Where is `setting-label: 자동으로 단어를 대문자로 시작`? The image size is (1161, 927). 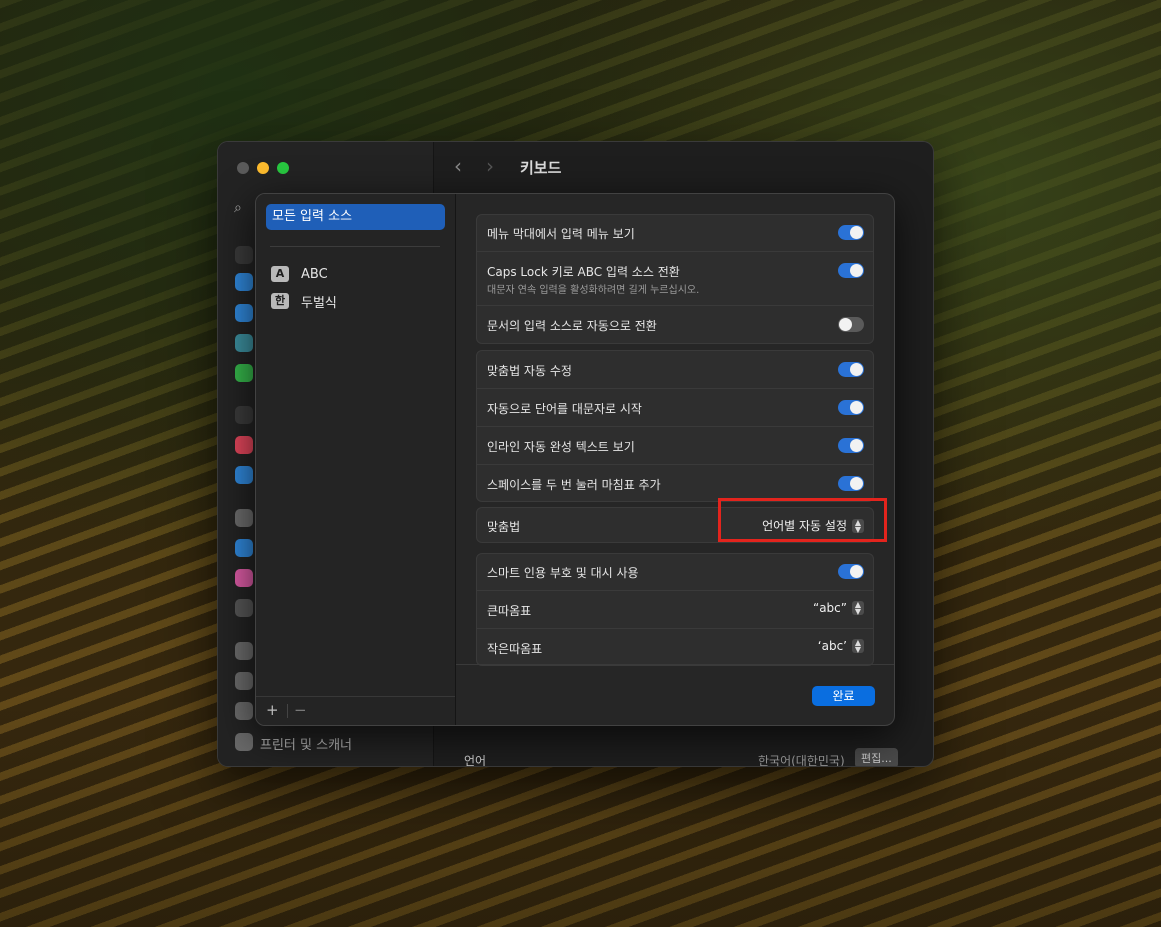
setting-label: 자동으로 단어를 대문자로 시작 is located at coordinates (564, 409).